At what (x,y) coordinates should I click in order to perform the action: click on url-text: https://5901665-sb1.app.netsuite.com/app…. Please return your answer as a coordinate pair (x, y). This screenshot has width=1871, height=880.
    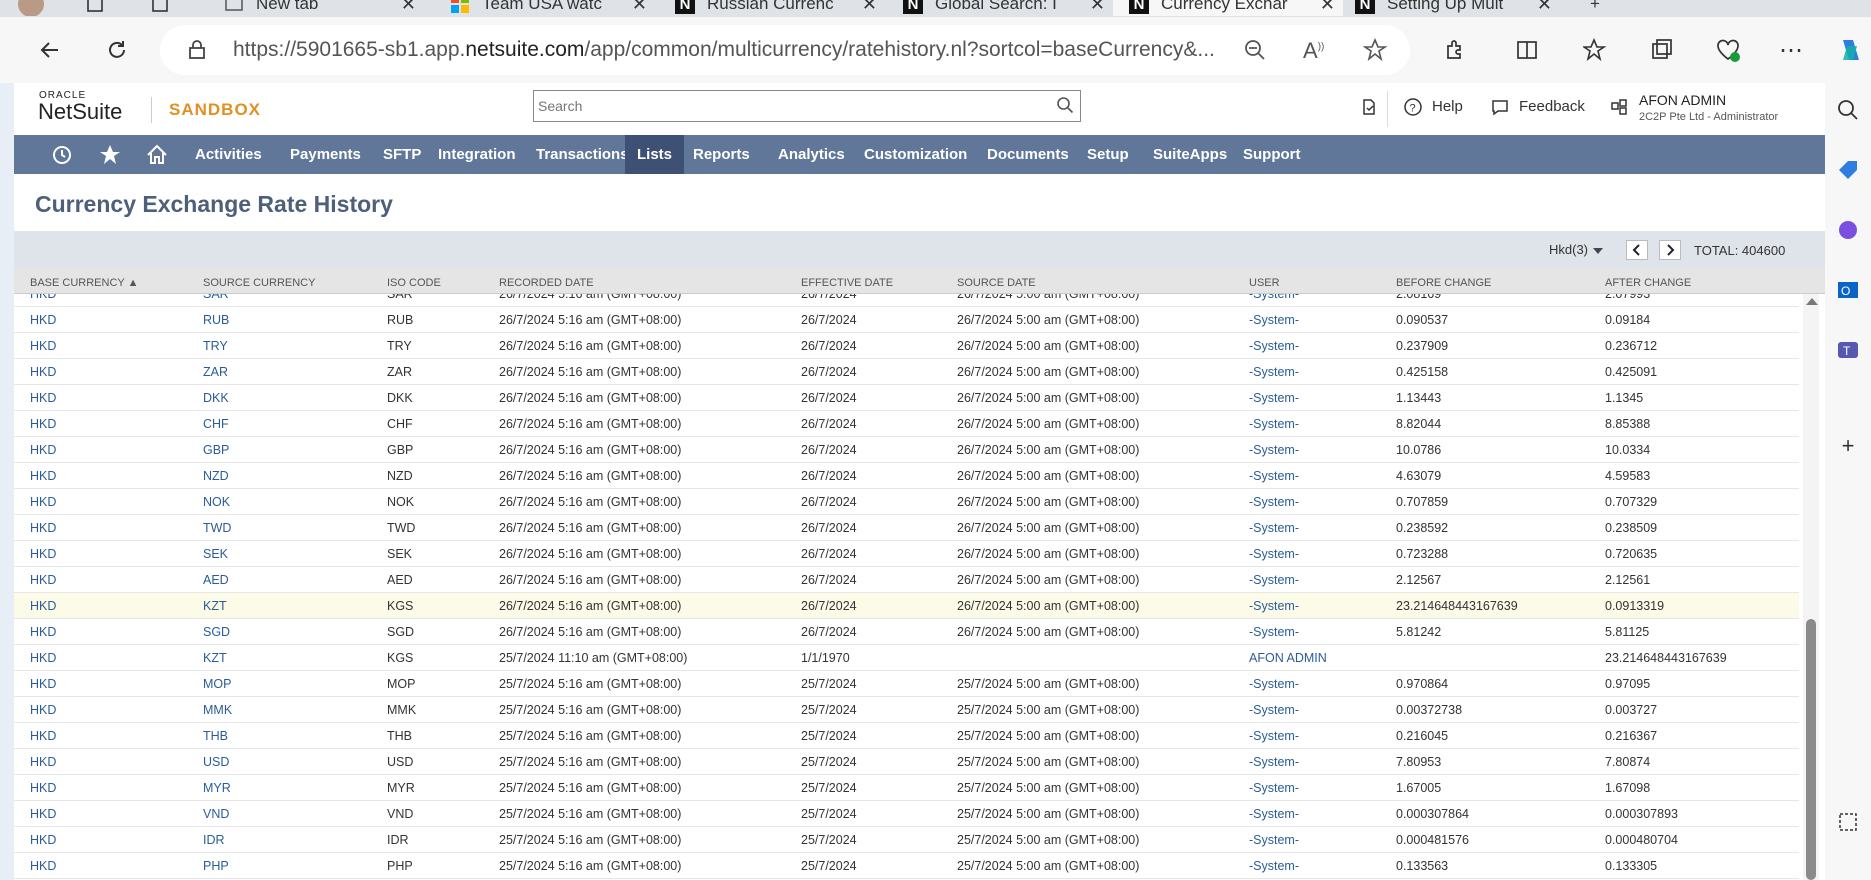
    Looking at the image, I should click on (724, 50).